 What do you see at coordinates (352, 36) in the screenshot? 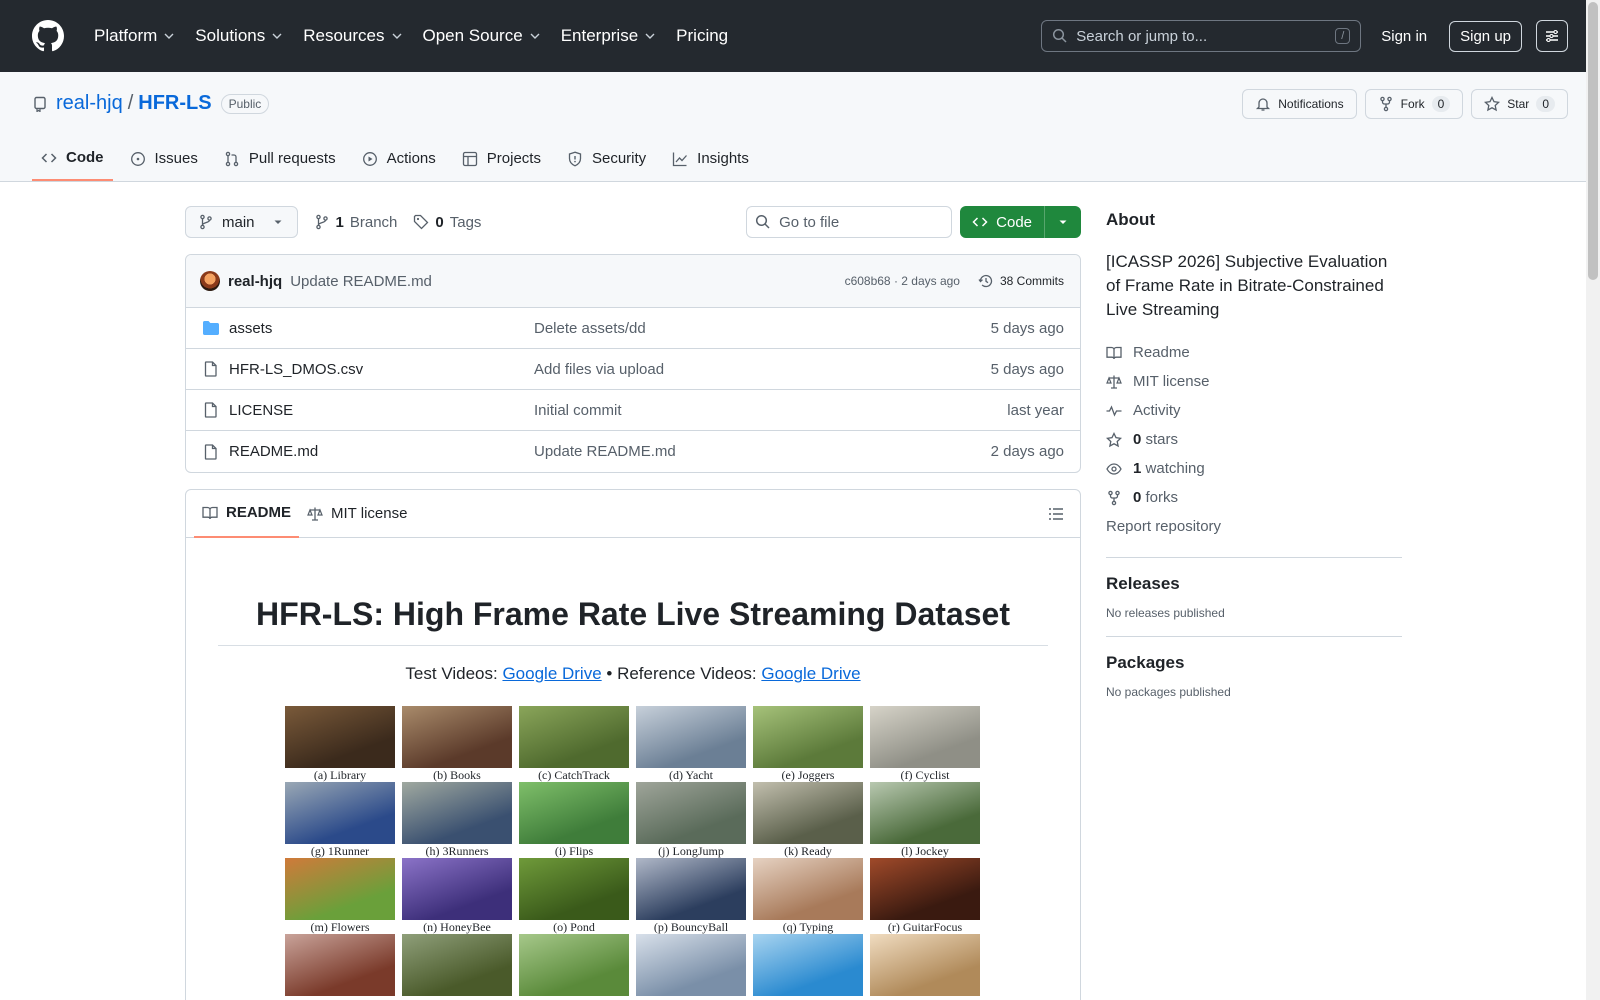
I see `nav-resources: Resources` at bounding box center [352, 36].